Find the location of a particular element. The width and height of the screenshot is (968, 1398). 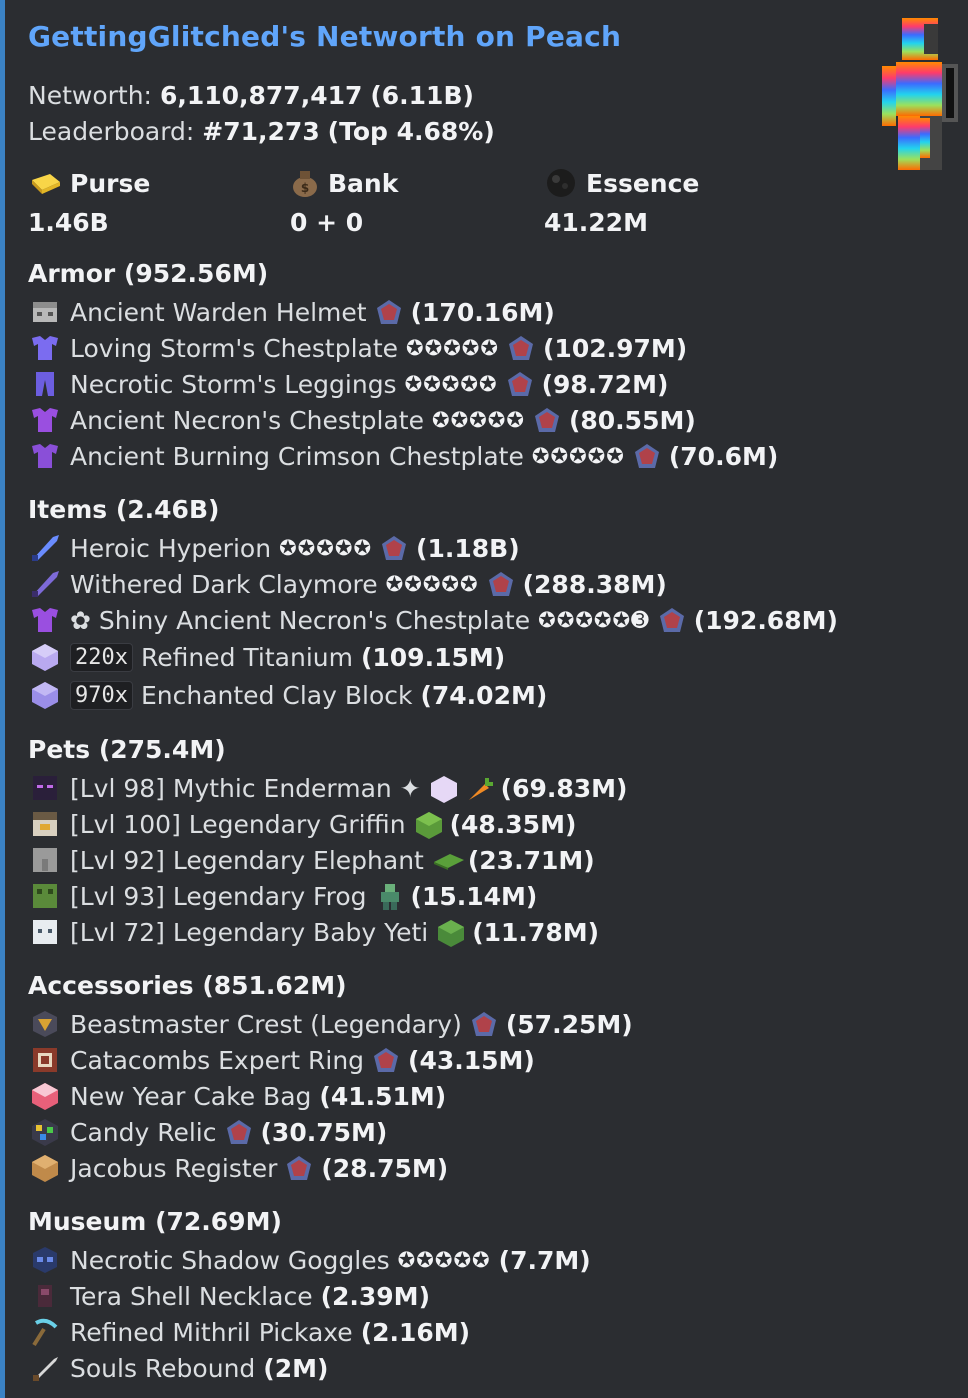

item-value: (109.15M) is located at coordinates (433, 657).